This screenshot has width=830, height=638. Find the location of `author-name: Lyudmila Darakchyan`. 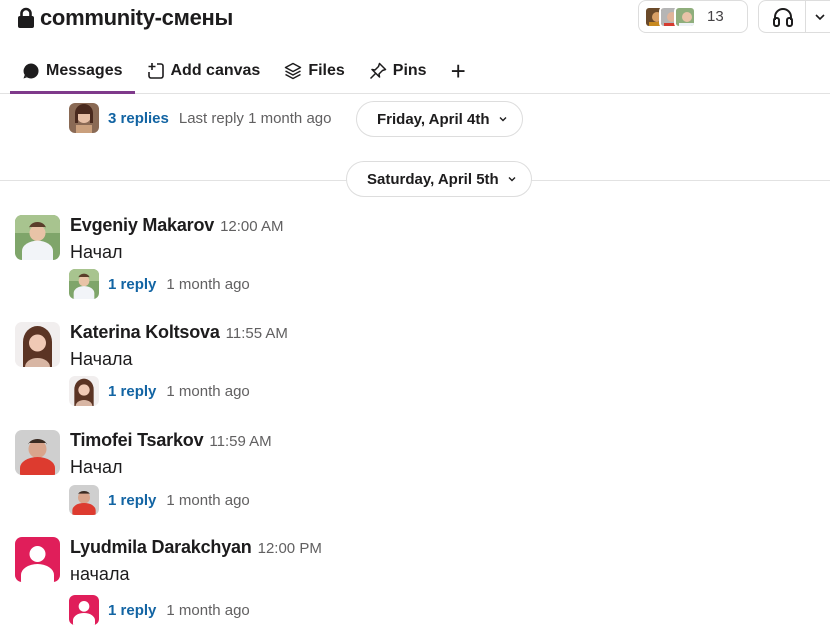

author-name: Lyudmila Darakchyan is located at coordinates (161, 547).